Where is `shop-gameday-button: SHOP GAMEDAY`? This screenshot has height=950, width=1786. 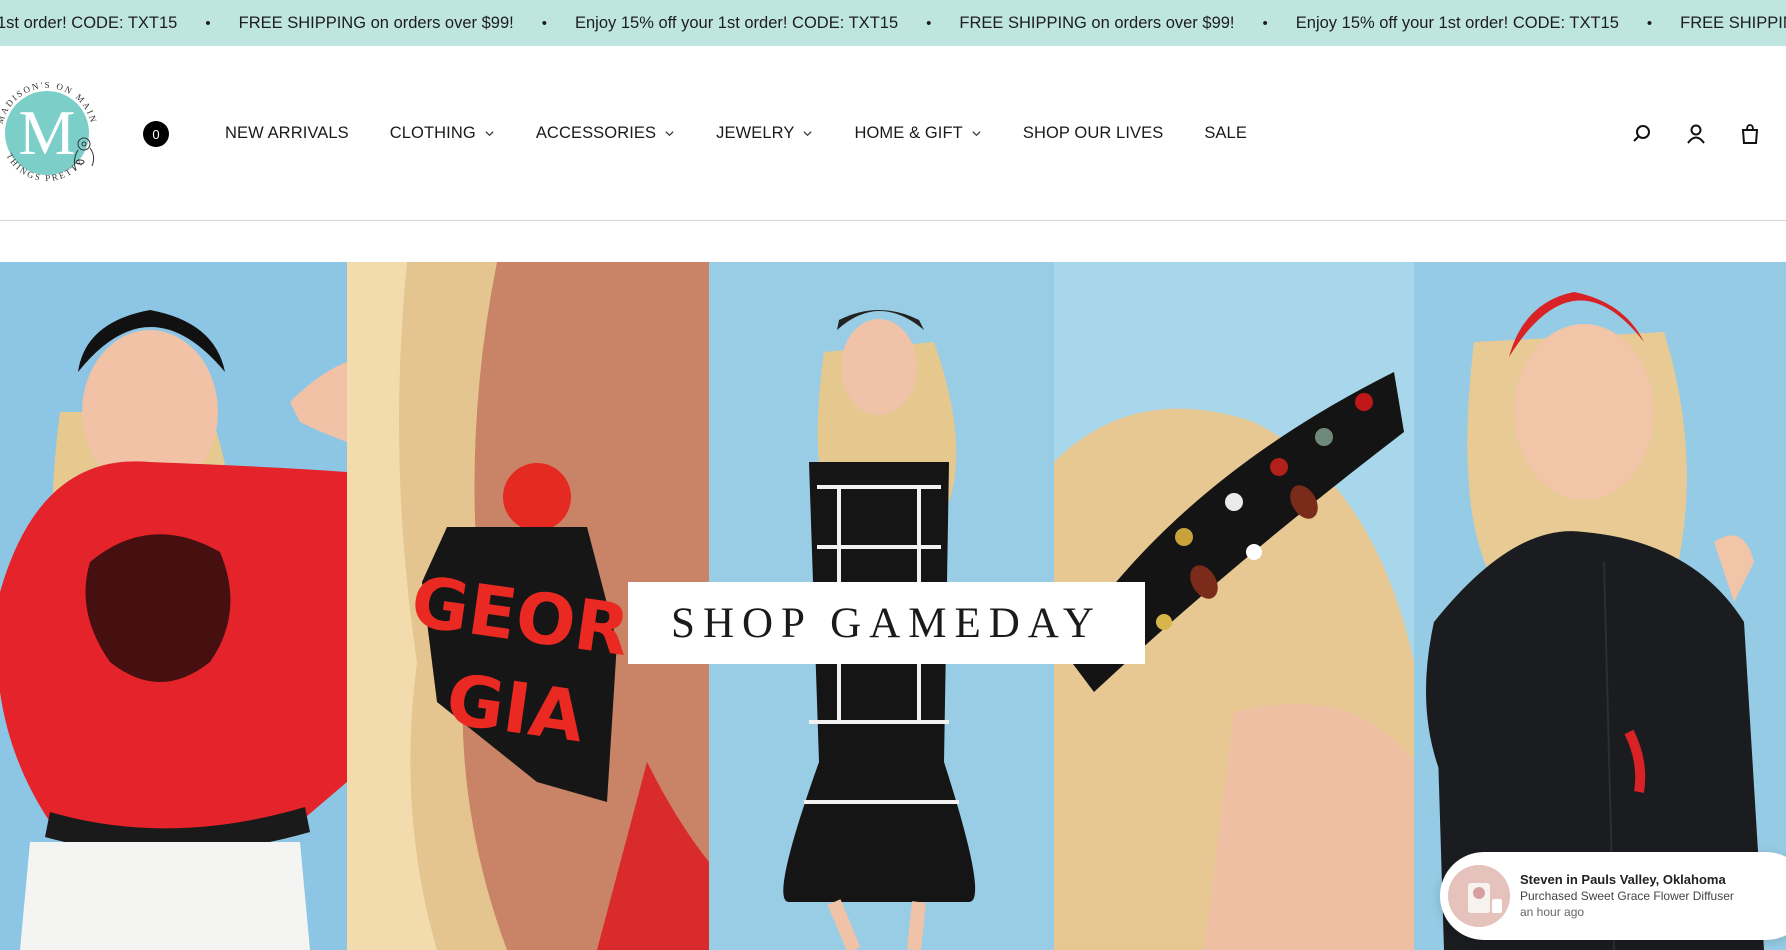 shop-gameday-button: SHOP GAMEDAY is located at coordinates (886, 623).